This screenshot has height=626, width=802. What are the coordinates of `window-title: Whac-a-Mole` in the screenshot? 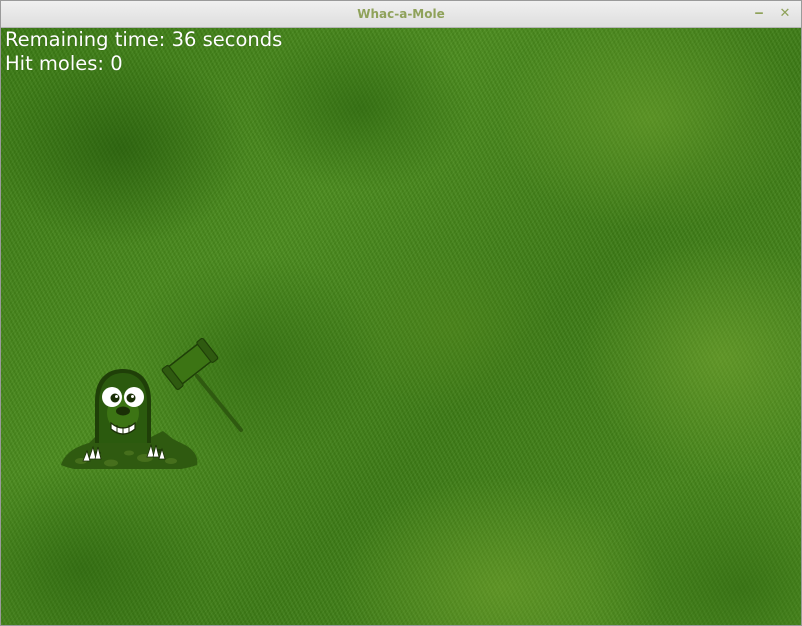 It's located at (401, 14).